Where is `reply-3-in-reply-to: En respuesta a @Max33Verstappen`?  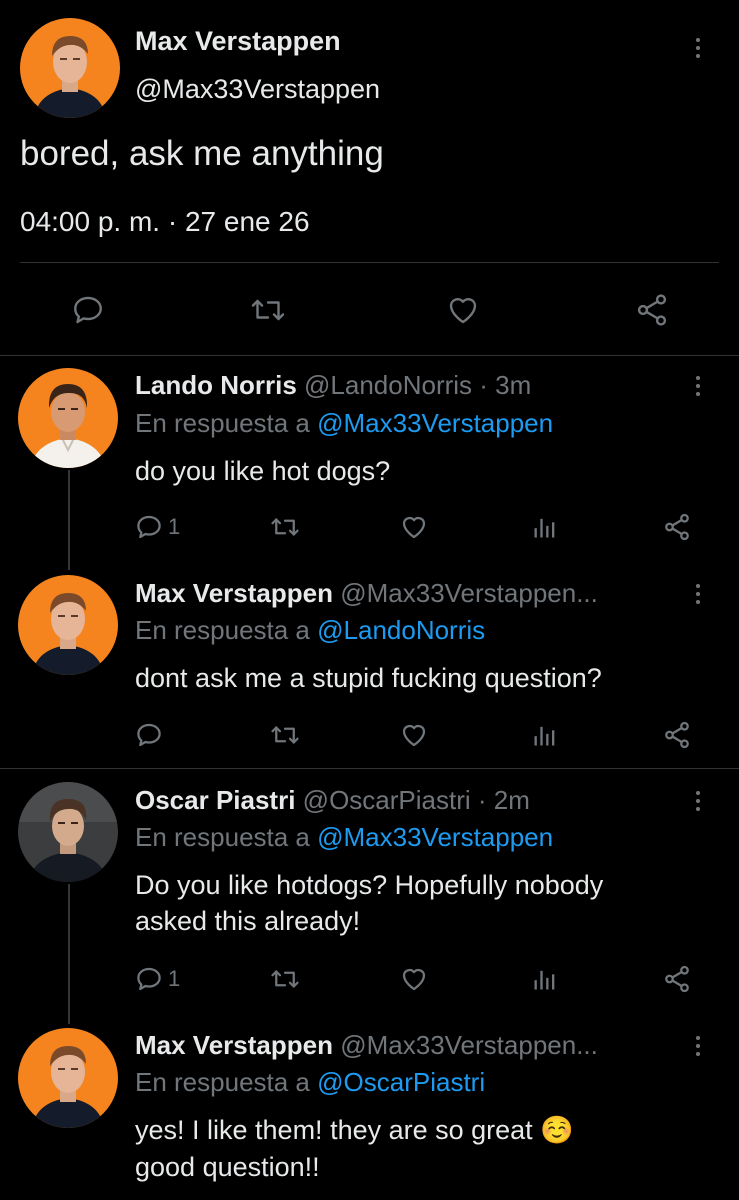 reply-3-in-reply-to: En respuesta a @Max33Verstappen is located at coordinates (344, 837).